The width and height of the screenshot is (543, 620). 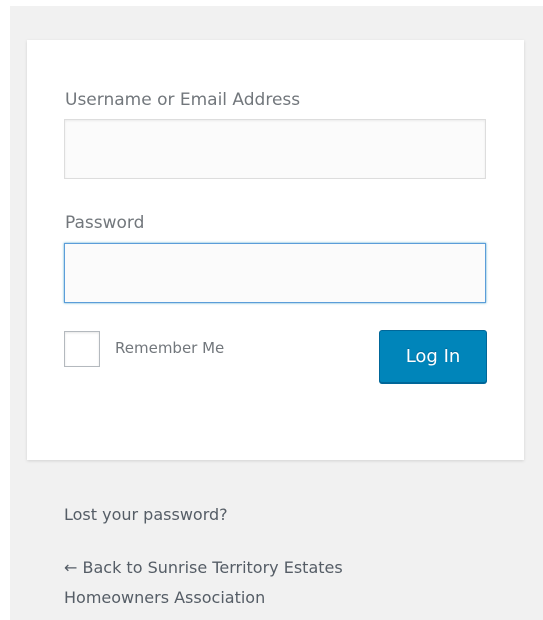 I want to click on username-label: Username or Email Address, so click(x=183, y=100).